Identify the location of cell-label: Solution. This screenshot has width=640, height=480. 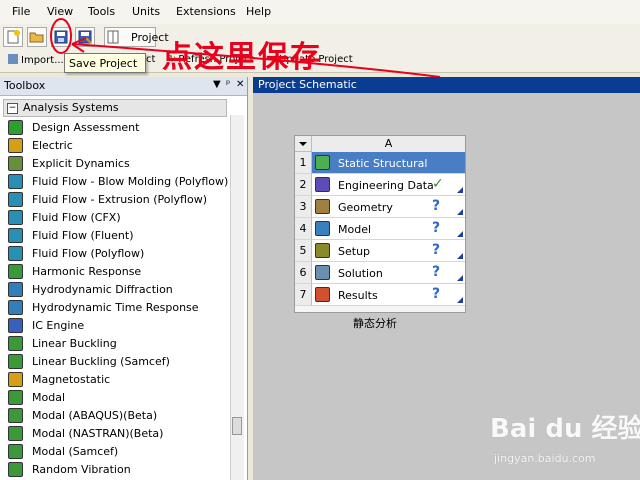
(360, 273).